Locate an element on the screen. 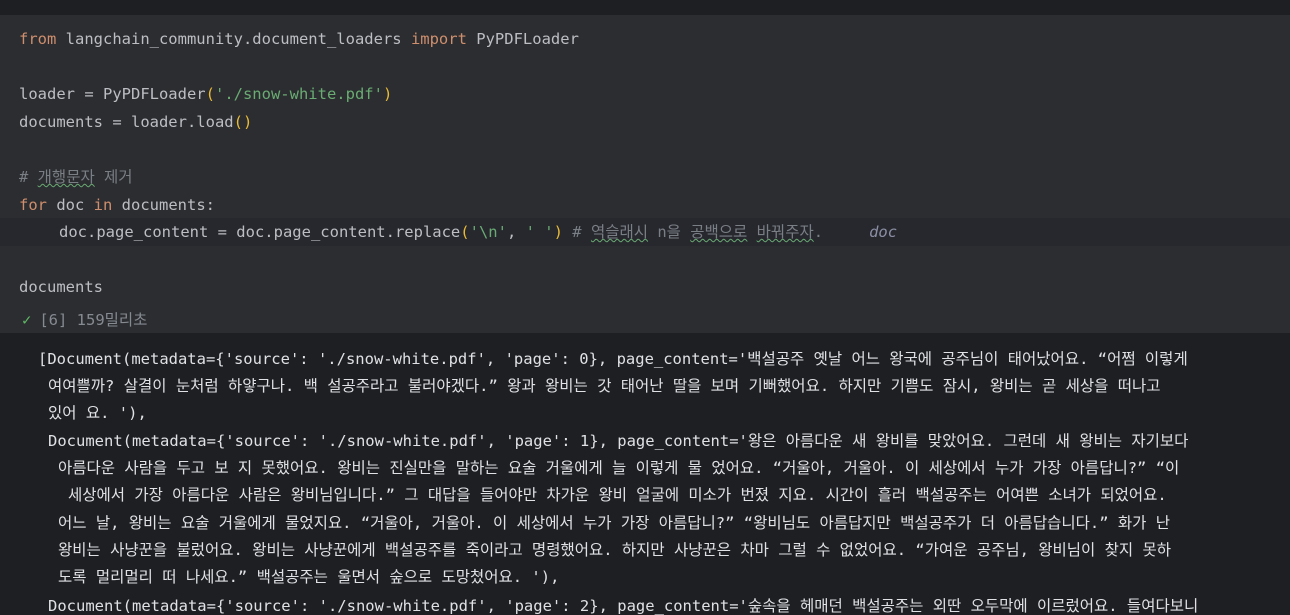 This screenshot has width=1290, height=615. code-line-comment: # 개행문자 제거 is located at coordinates (654, 177).